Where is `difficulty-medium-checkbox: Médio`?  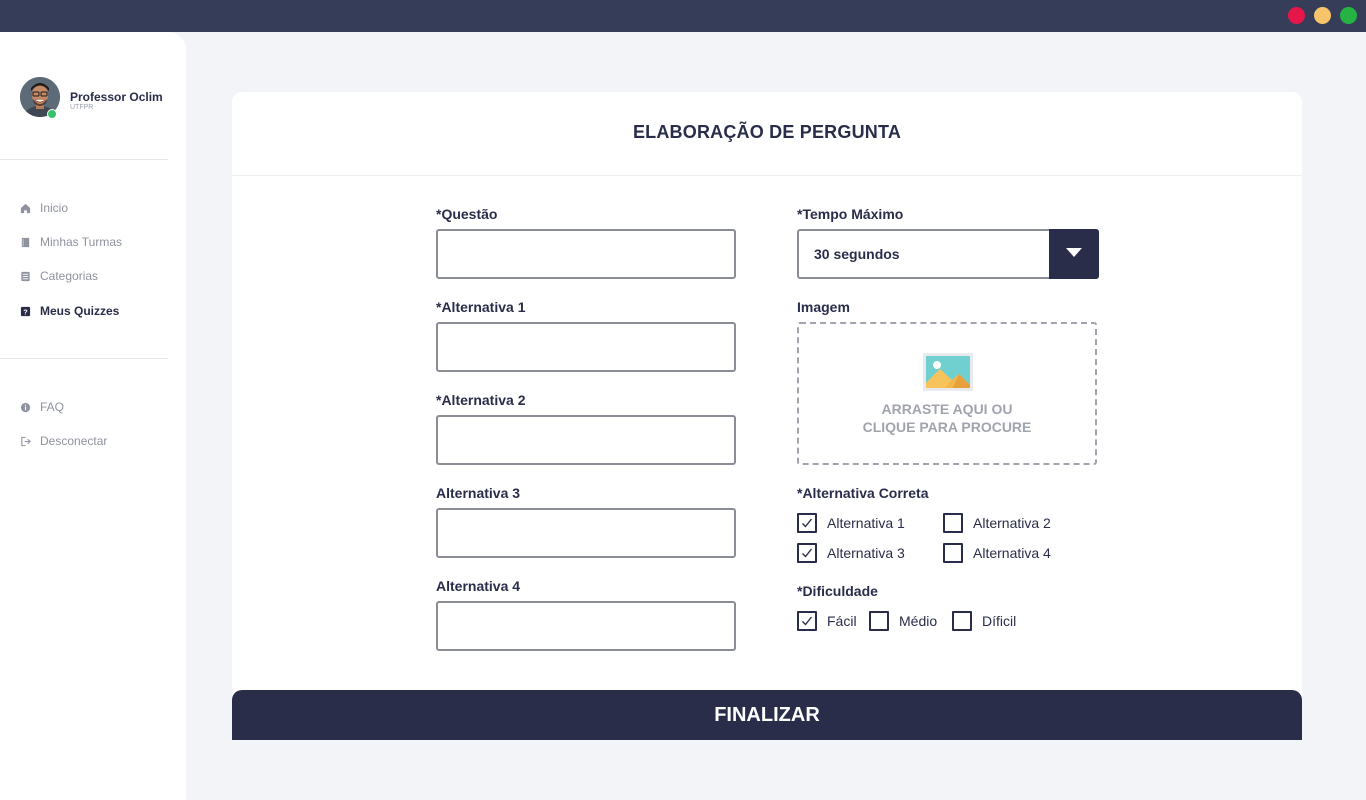
difficulty-medium-checkbox: Médio is located at coordinates (903, 621).